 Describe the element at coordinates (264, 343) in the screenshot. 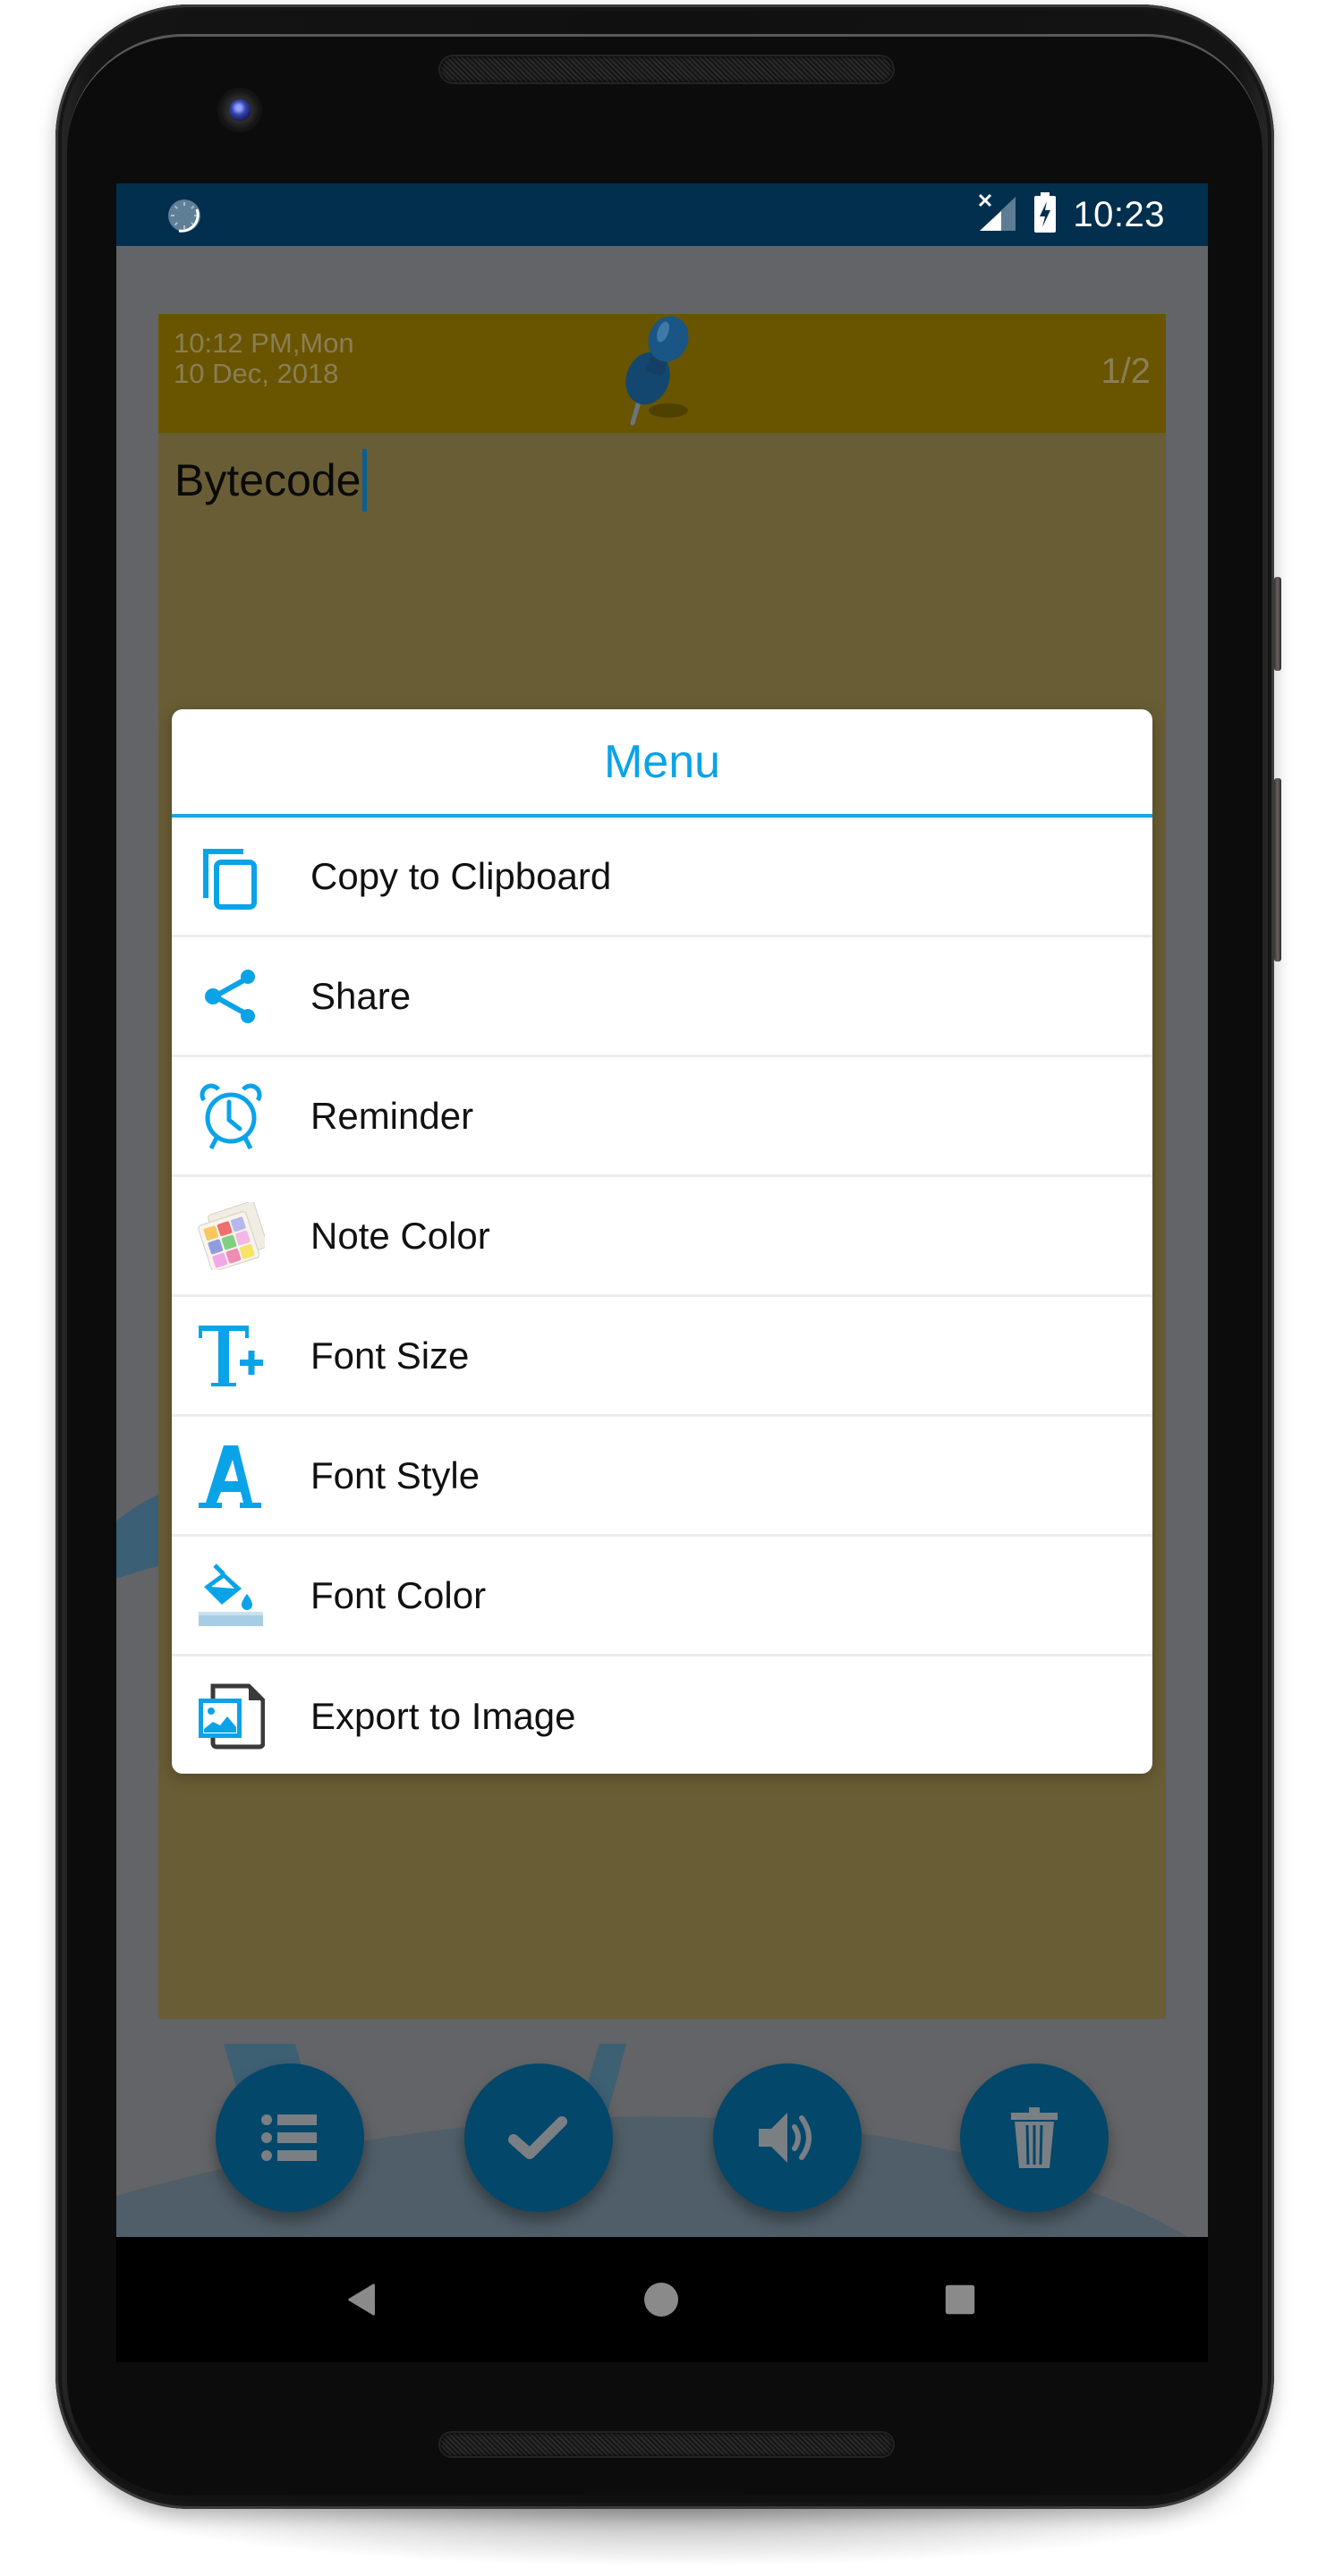

I see `note-time: 10:12 PM,Mon` at that location.